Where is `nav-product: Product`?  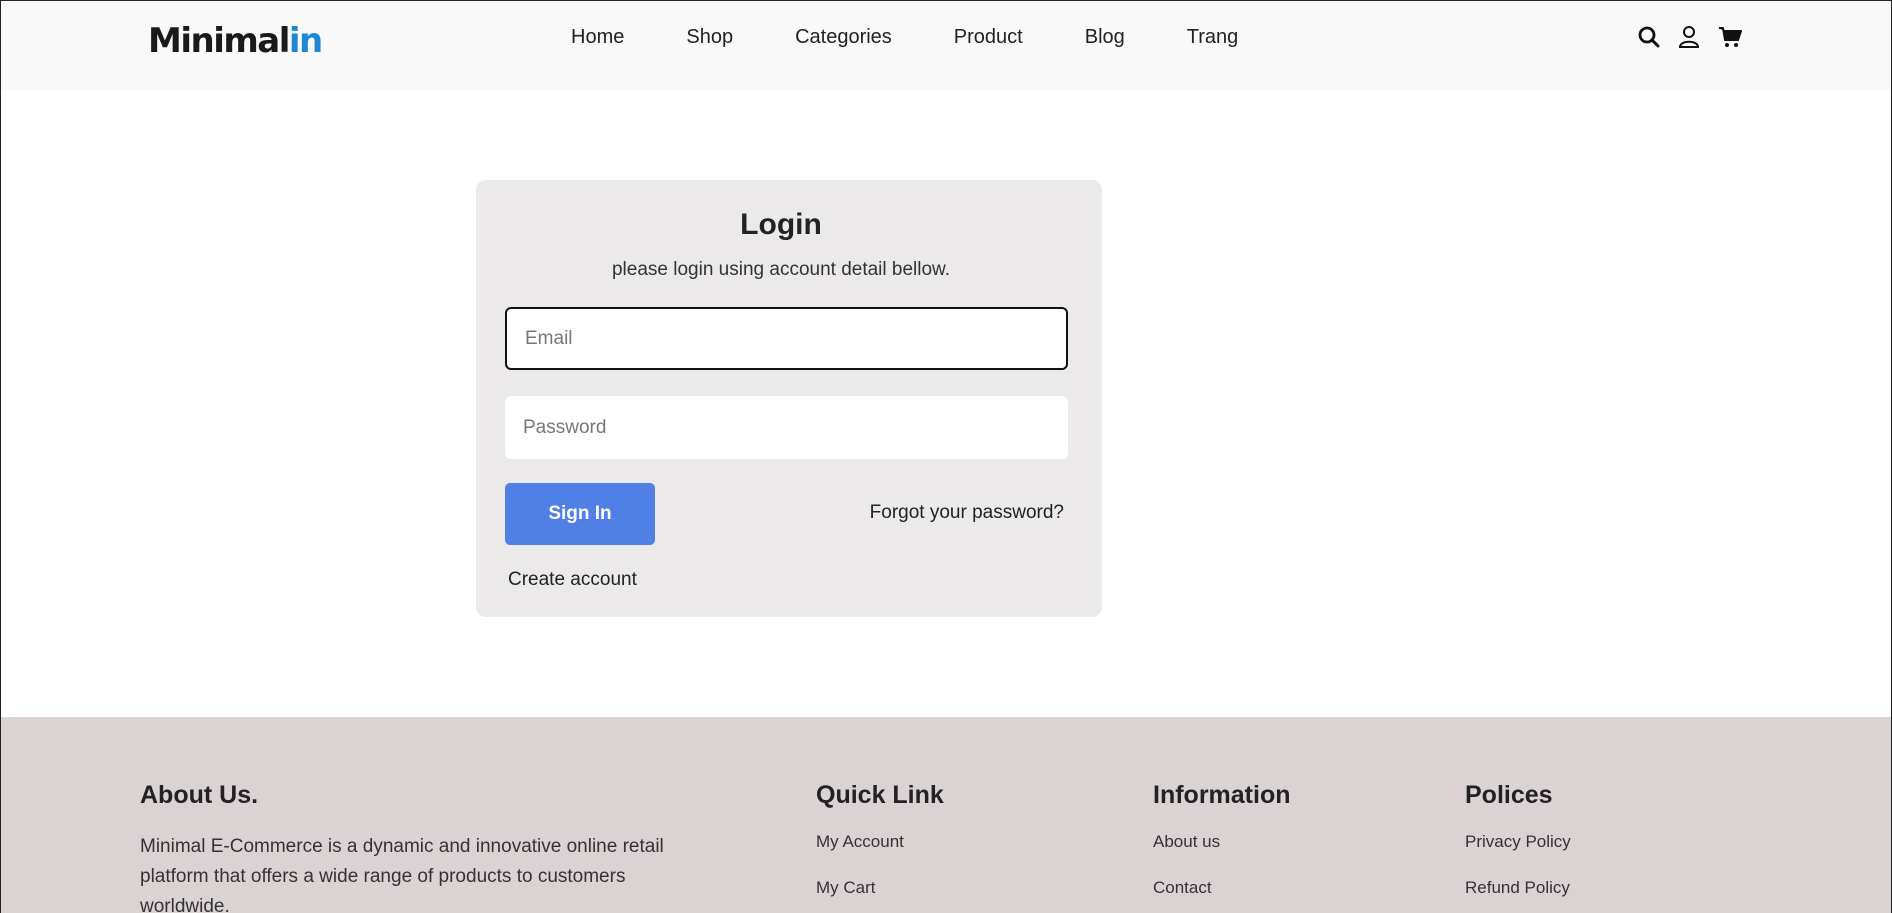
nav-product: Product is located at coordinates (988, 37).